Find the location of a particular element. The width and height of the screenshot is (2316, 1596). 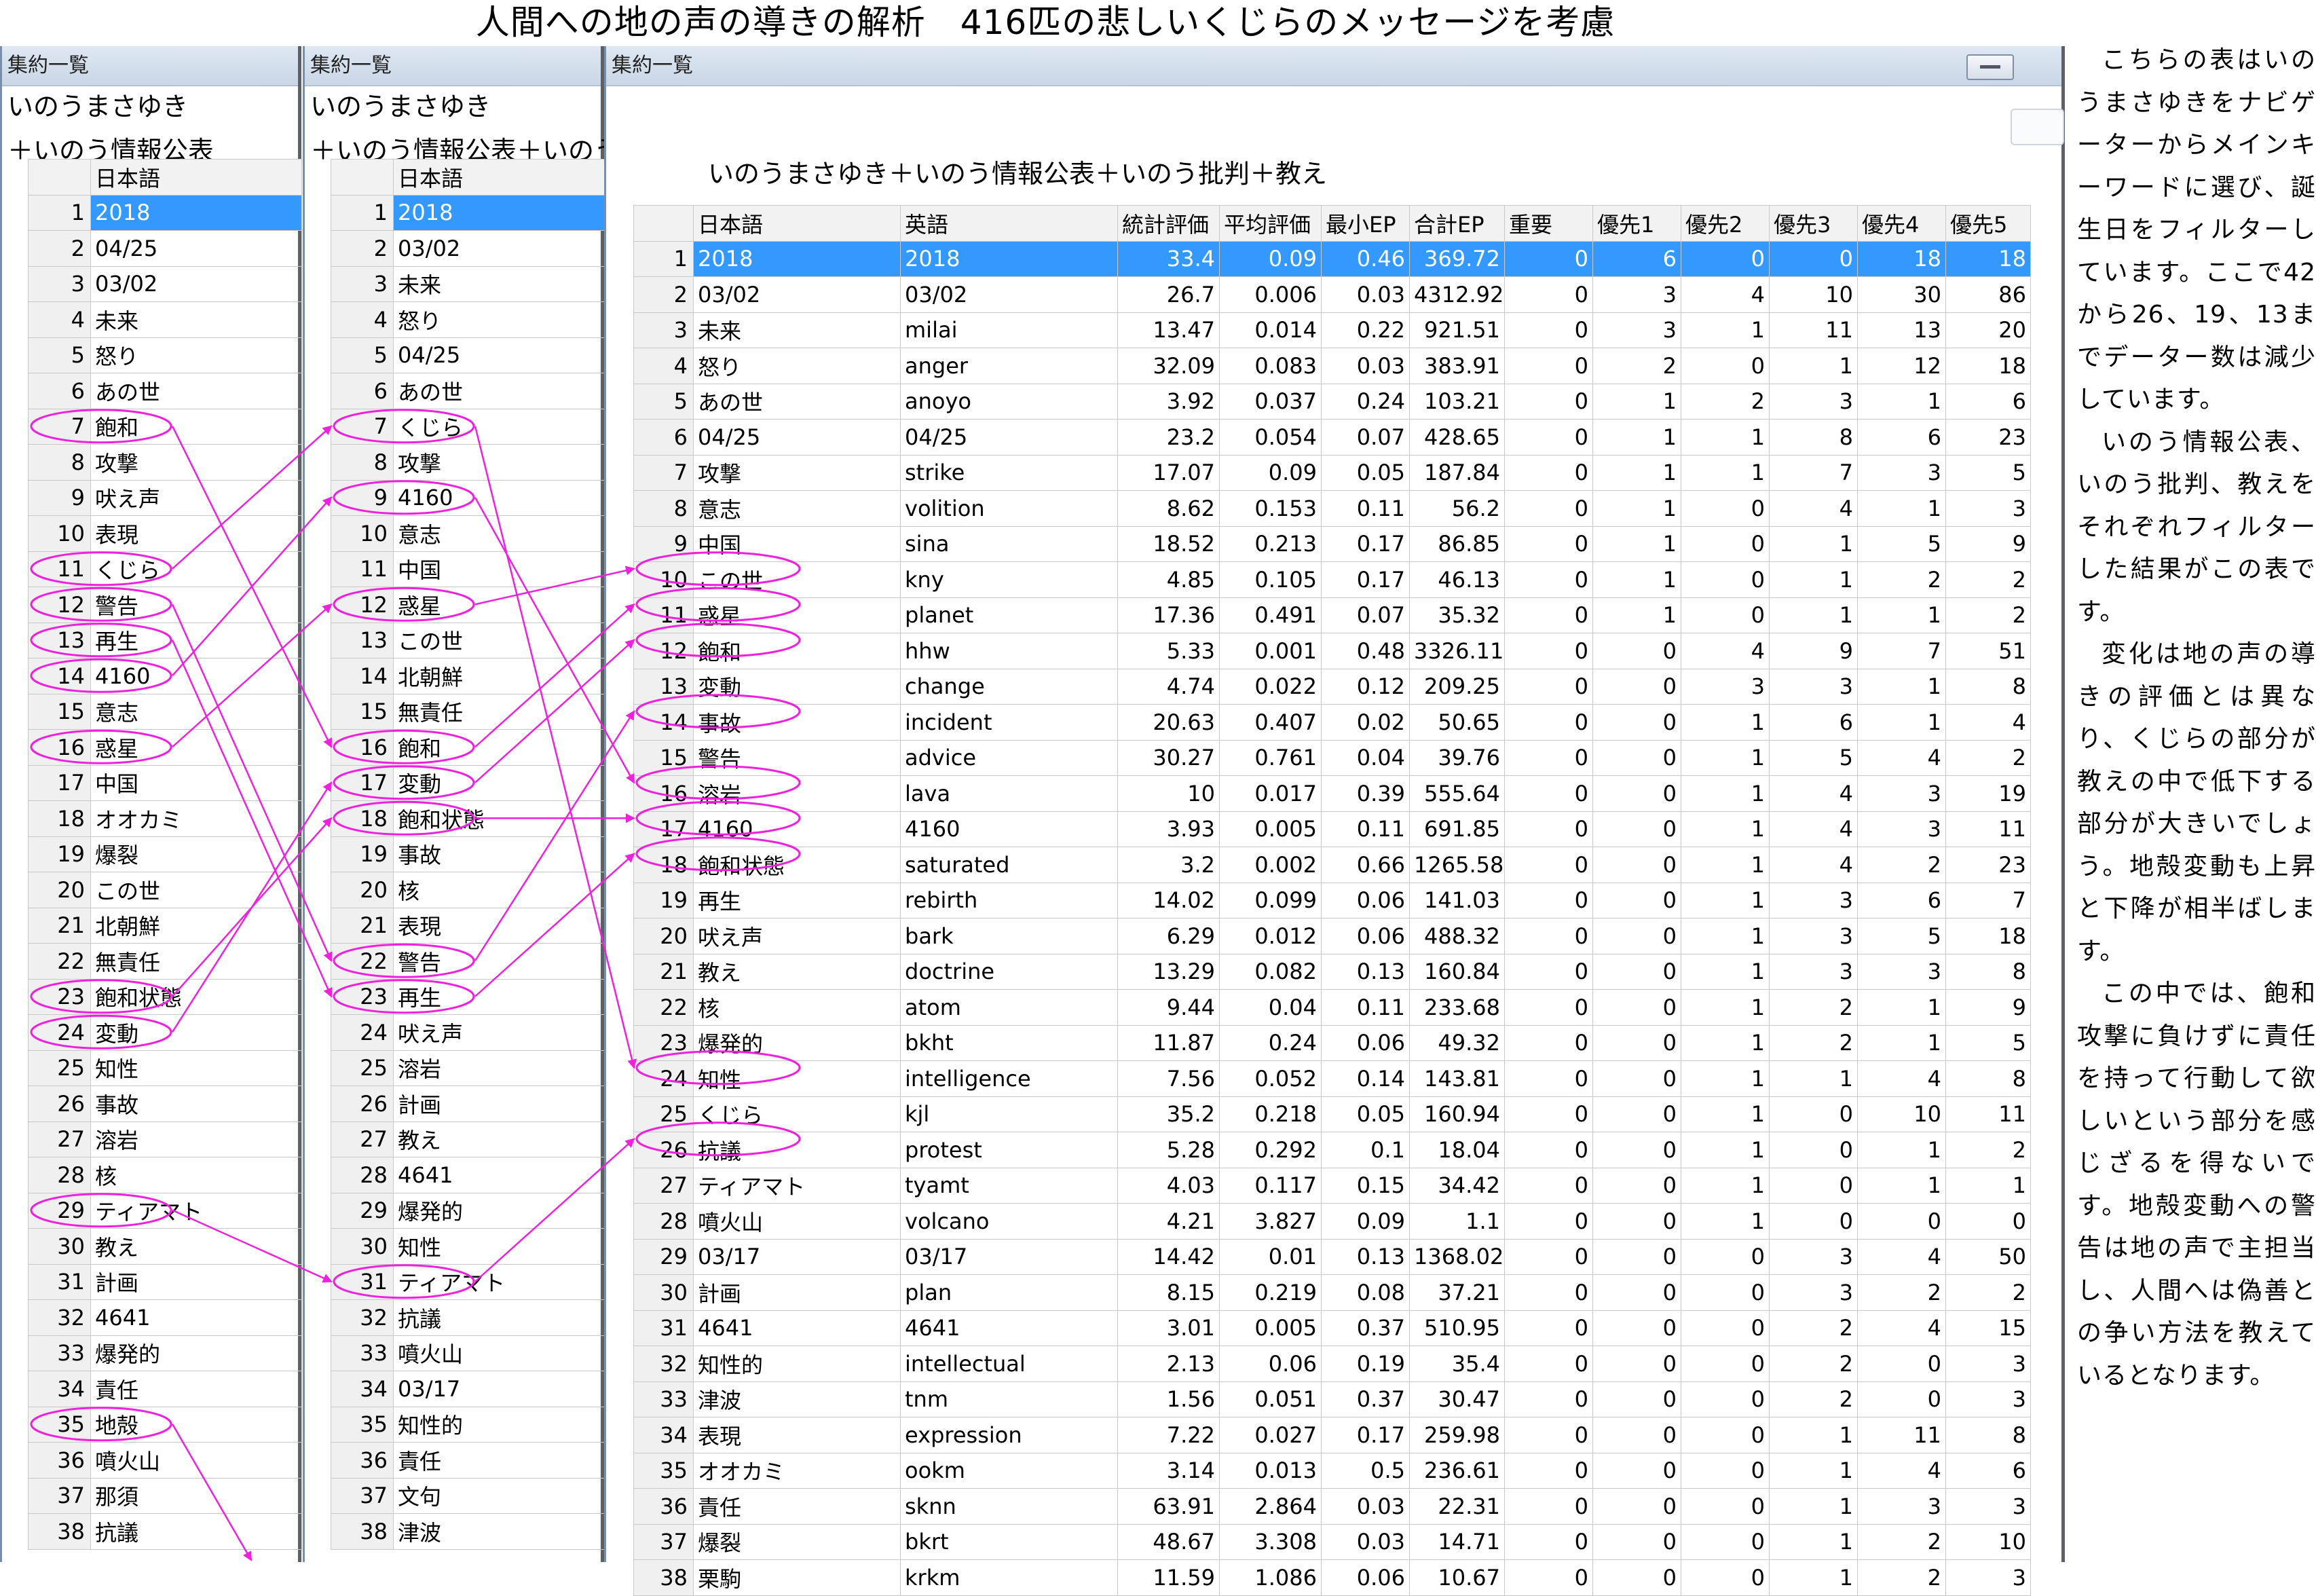

cell-value: 11.59 is located at coordinates (1168, 1577).